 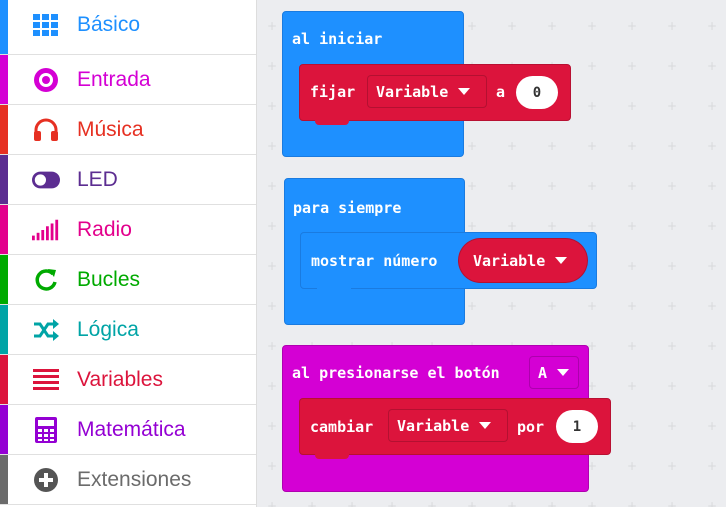 I want to click on toolbox-category-logica: Lógica, so click(x=128, y=330).